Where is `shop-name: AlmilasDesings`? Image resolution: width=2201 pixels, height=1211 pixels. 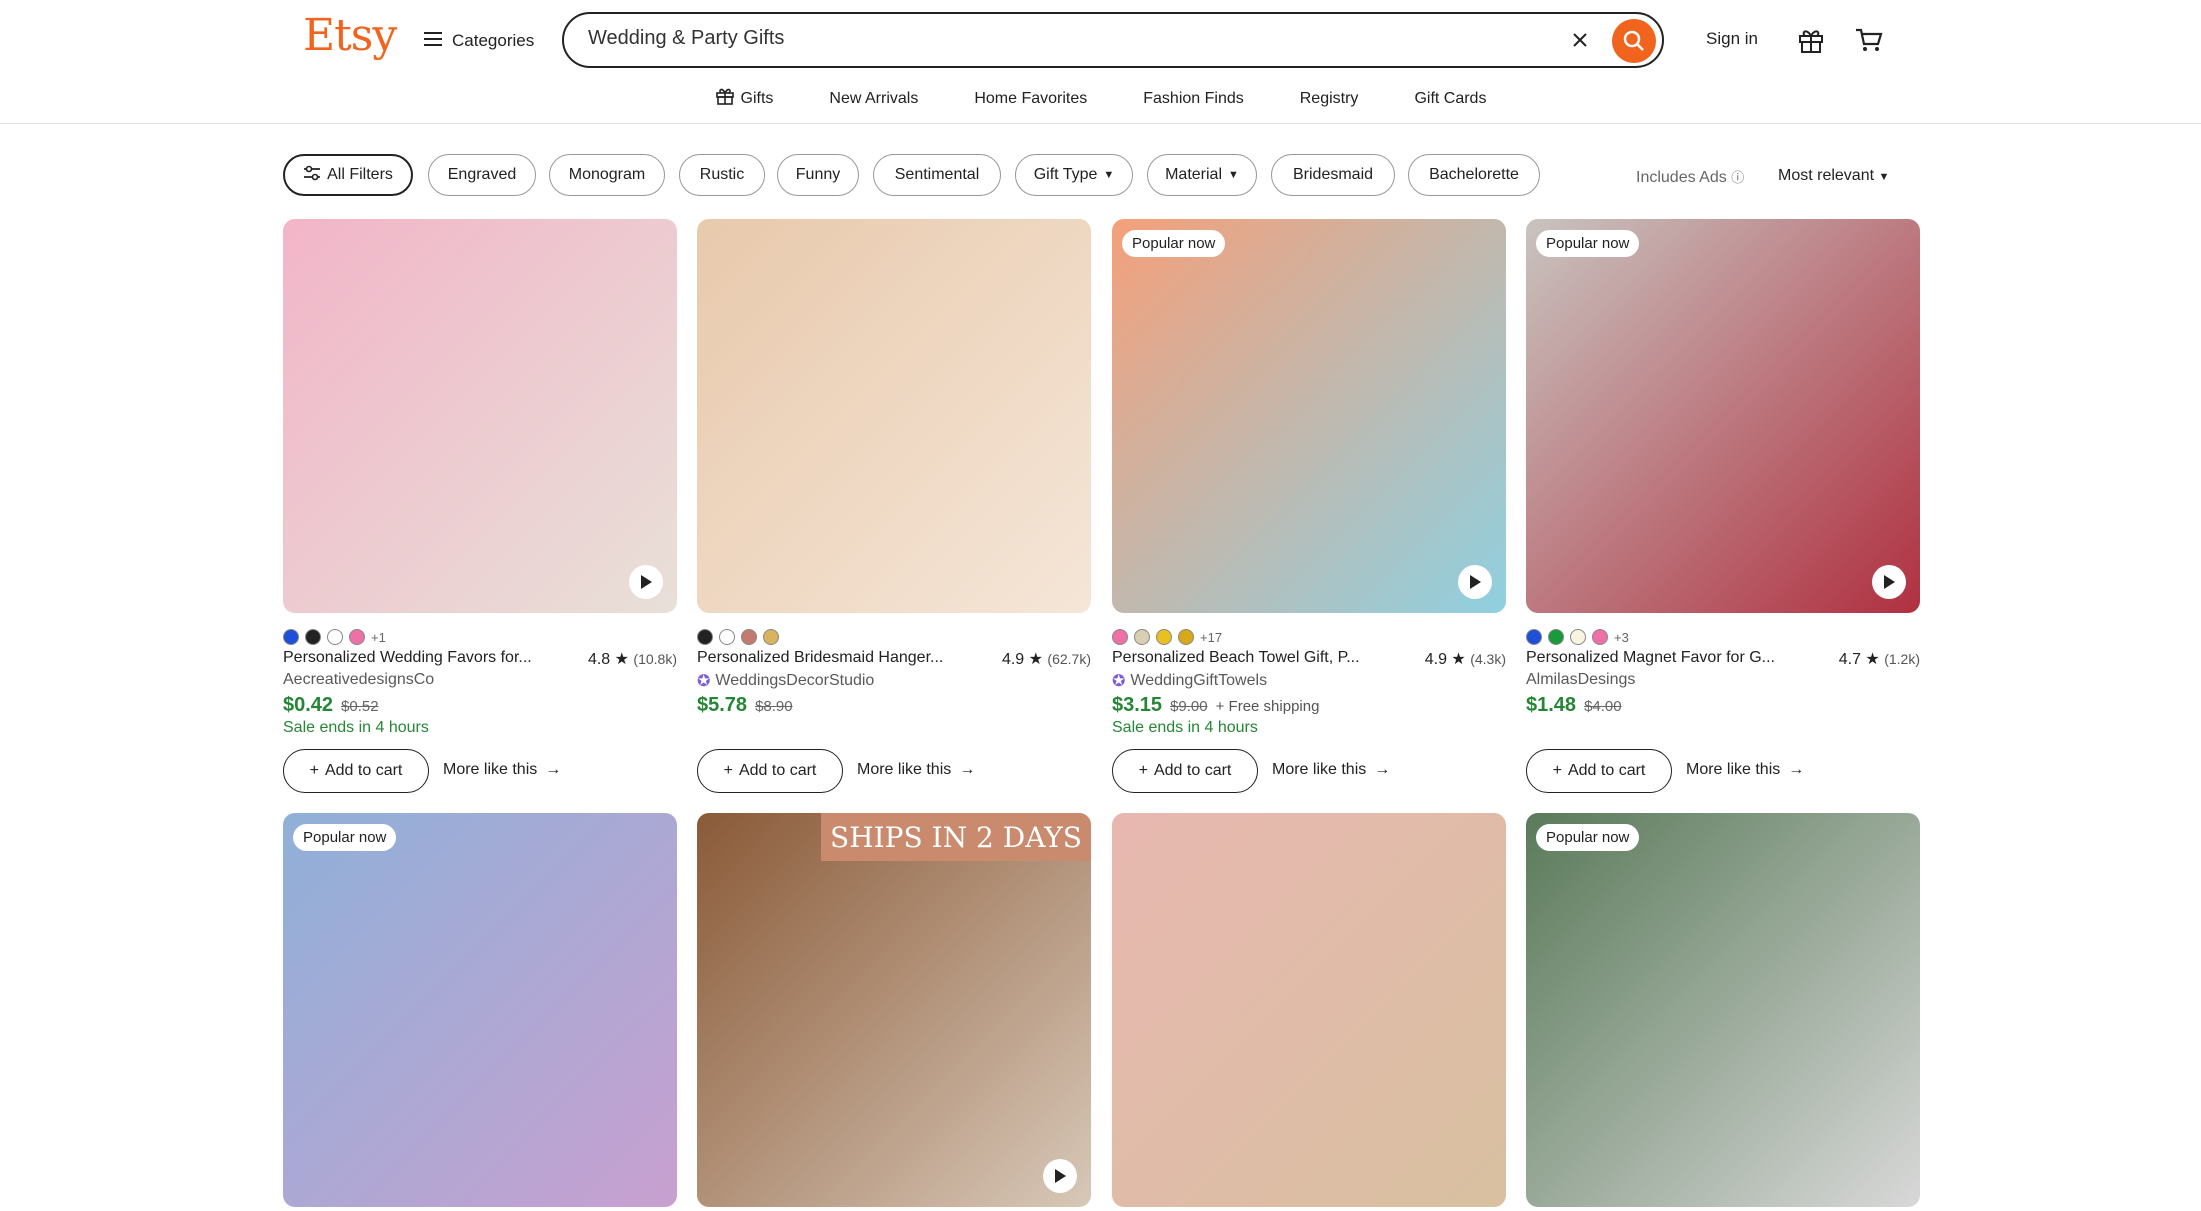
shop-name: AlmilasDesings is located at coordinates (1580, 680).